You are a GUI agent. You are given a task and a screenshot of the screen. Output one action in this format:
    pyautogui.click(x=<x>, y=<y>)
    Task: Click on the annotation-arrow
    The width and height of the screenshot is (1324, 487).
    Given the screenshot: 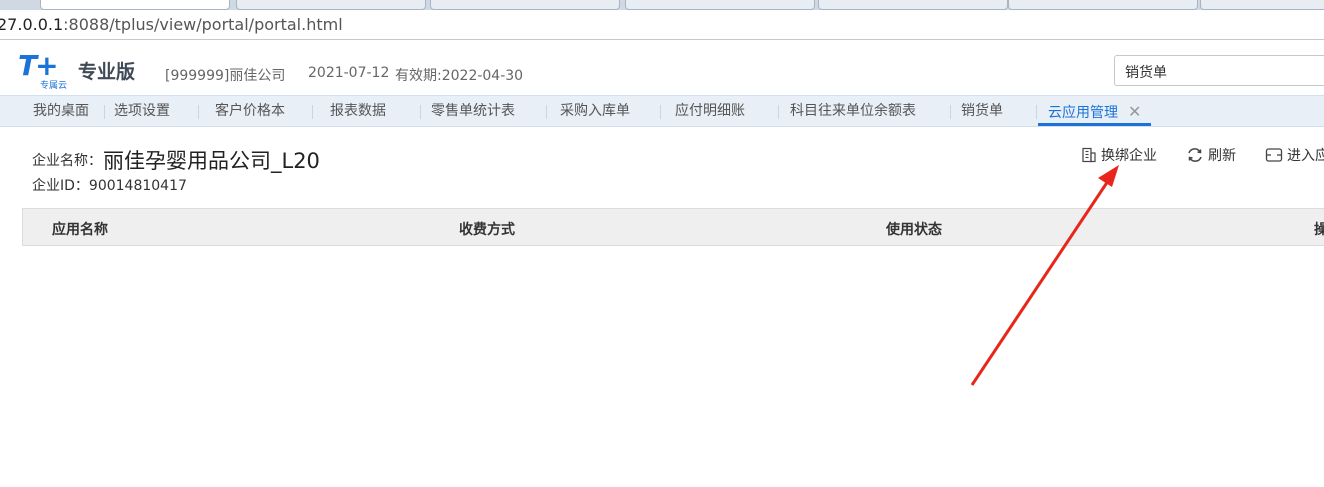 What is the action you would take?
    pyautogui.click(x=1044, y=275)
    